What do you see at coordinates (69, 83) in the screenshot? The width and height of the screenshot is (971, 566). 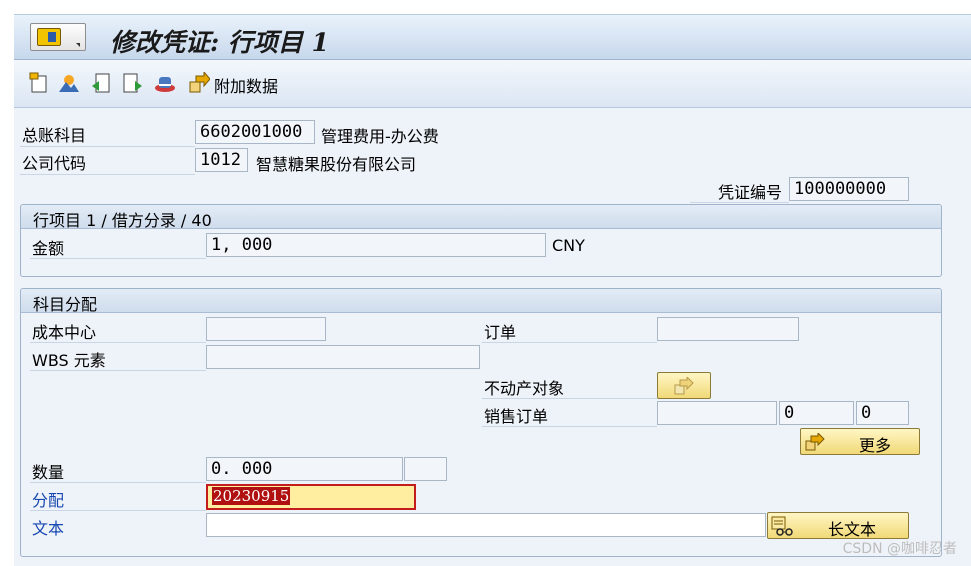 I see `landscape-icon` at bounding box center [69, 83].